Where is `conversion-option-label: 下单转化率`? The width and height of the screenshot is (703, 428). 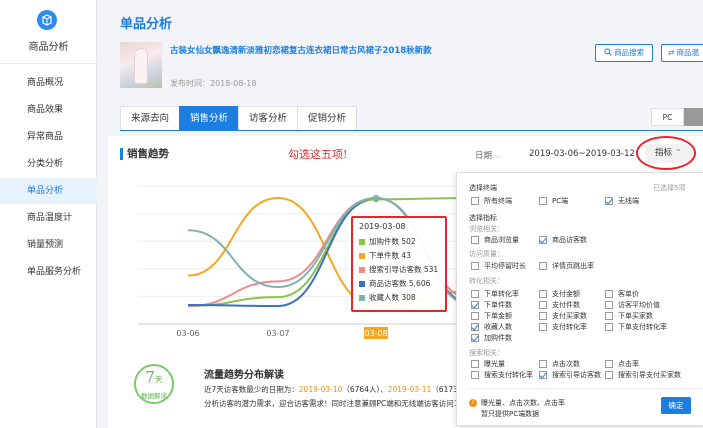 conversion-option-label: 下单转化率 is located at coordinates (501, 294).